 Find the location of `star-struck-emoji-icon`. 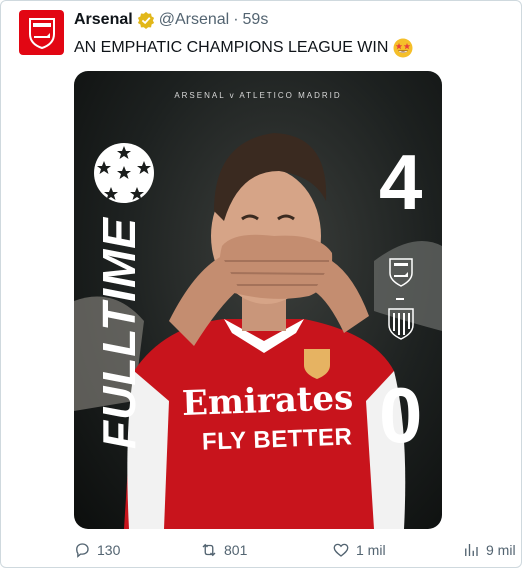

star-struck-emoji-icon is located at coordinates (403, 48).